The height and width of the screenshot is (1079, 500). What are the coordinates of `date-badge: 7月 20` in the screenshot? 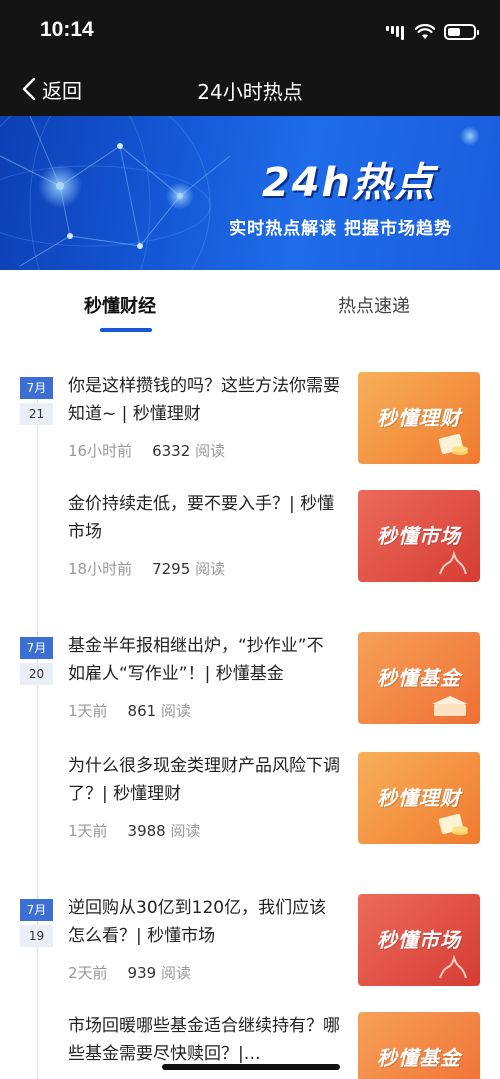 It's located at (36, 661).